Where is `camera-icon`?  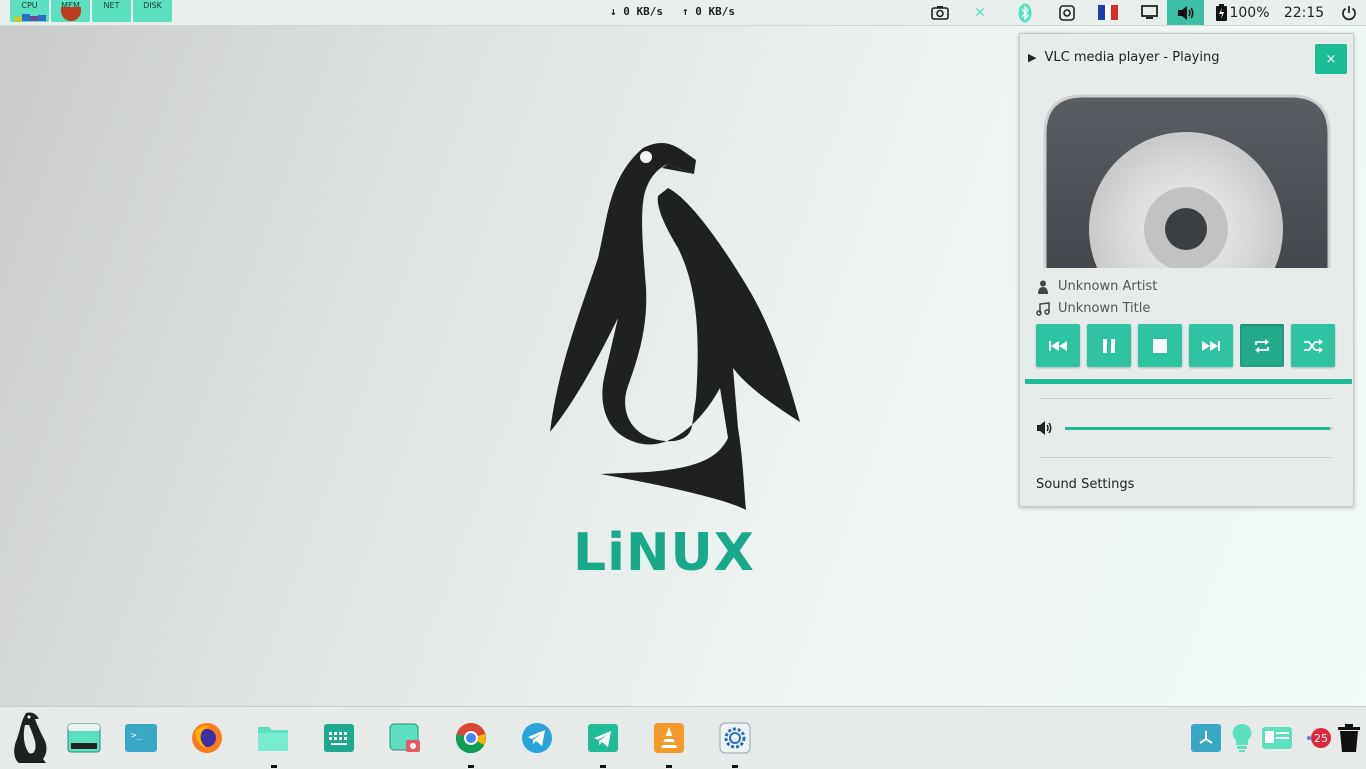 camera-icon is located at coordinates (940, 12).